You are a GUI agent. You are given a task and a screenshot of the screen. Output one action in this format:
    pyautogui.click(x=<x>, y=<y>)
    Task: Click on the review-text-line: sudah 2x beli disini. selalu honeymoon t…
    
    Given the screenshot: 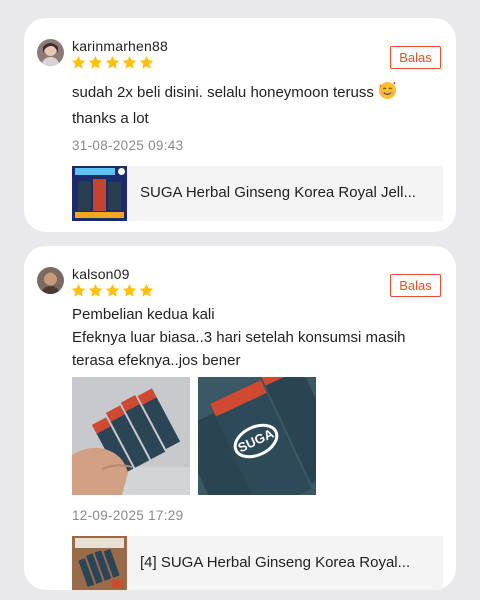 What is the action you would take?
    pyautogui.click(x=223, y=92)
    